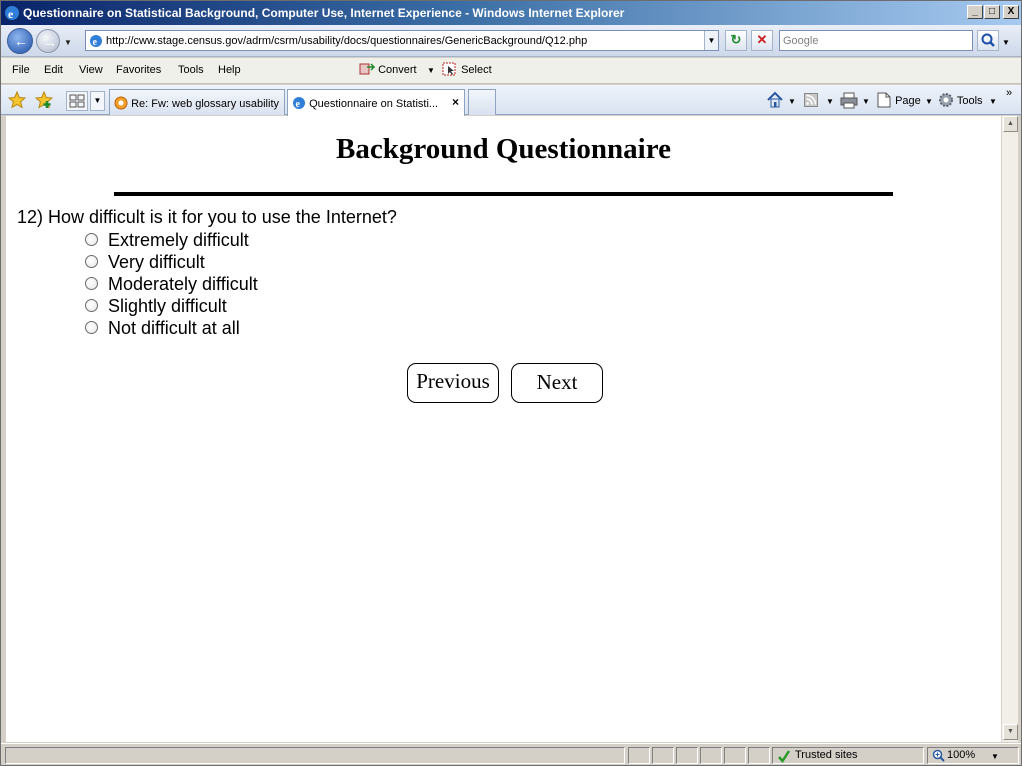 The image size is (1022, 766). I want to click on address-dropdown-icon: ▼, so click(711, 40).